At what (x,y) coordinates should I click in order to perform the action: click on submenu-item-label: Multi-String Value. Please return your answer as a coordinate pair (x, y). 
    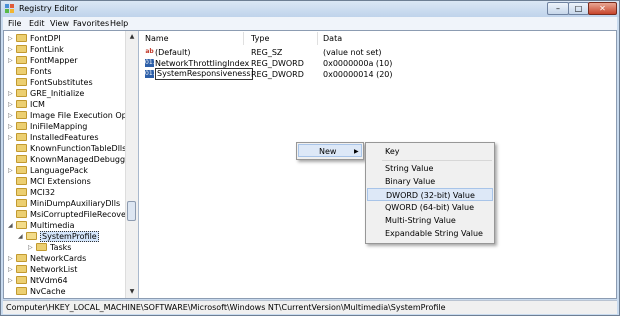
    Looking at the image, I should click on (420, 220).